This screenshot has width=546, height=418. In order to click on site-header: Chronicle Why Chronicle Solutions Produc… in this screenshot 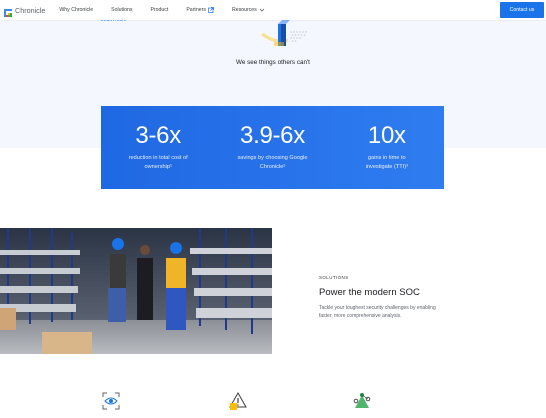, I will do `click(273, 10)`.